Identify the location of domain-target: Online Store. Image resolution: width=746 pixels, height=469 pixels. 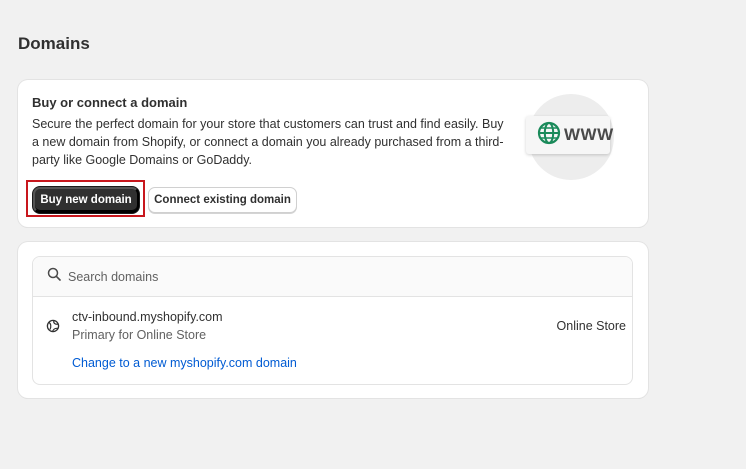
(591, 326).